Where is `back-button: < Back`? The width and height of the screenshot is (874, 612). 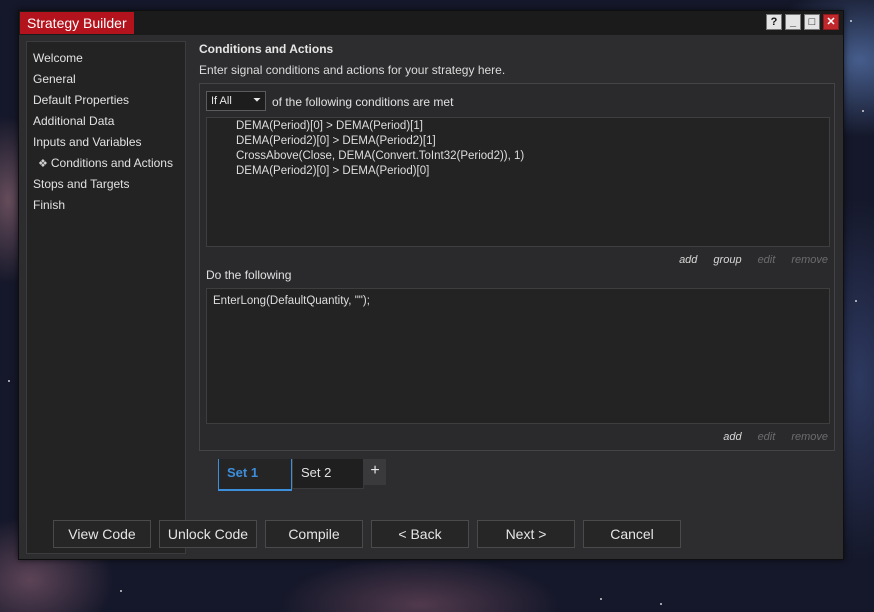
back-button: < Back is located at coordinates (420, 534).